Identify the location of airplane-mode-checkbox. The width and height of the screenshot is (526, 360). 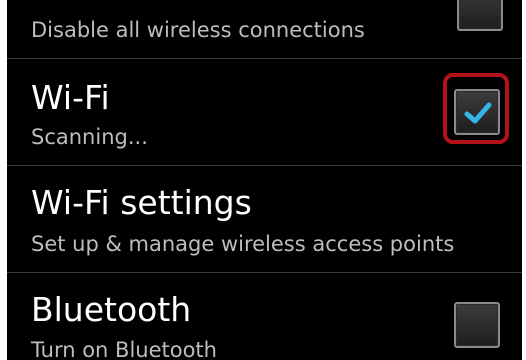
(480, 15).